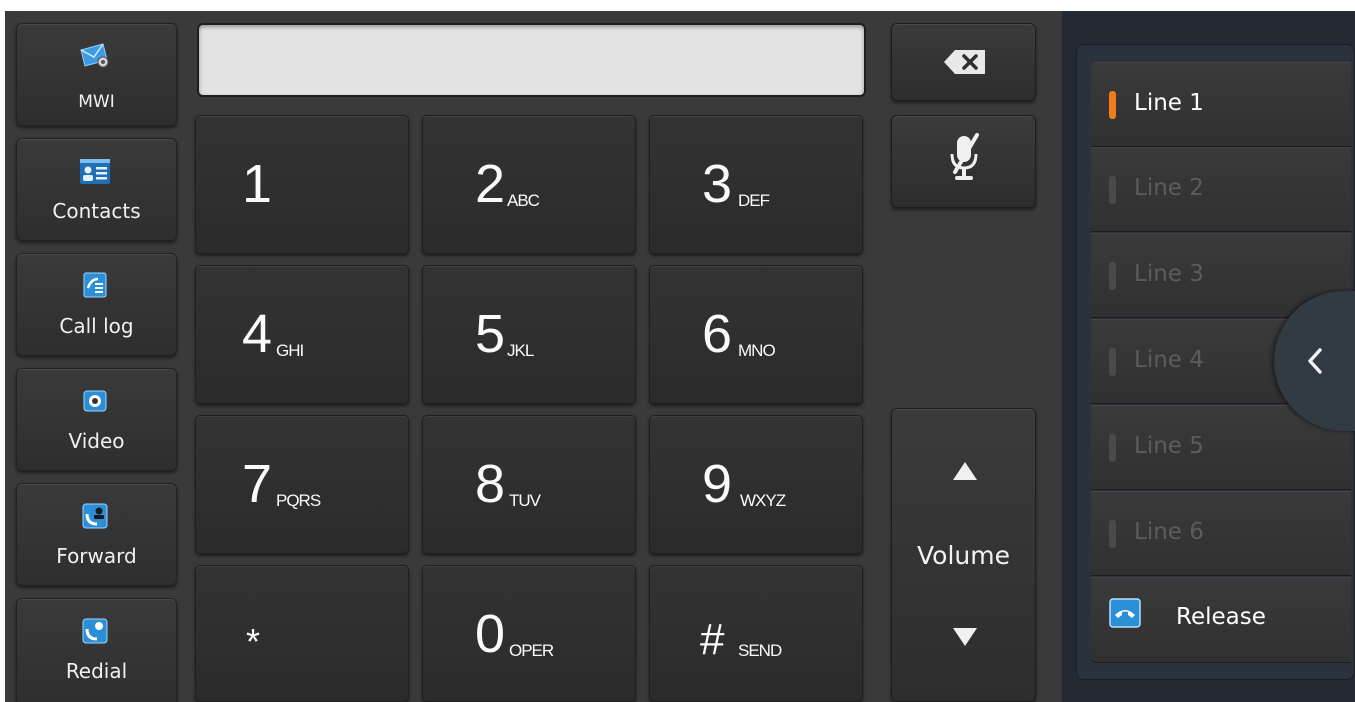  I want to click on backspace-button, so click(963, 62).